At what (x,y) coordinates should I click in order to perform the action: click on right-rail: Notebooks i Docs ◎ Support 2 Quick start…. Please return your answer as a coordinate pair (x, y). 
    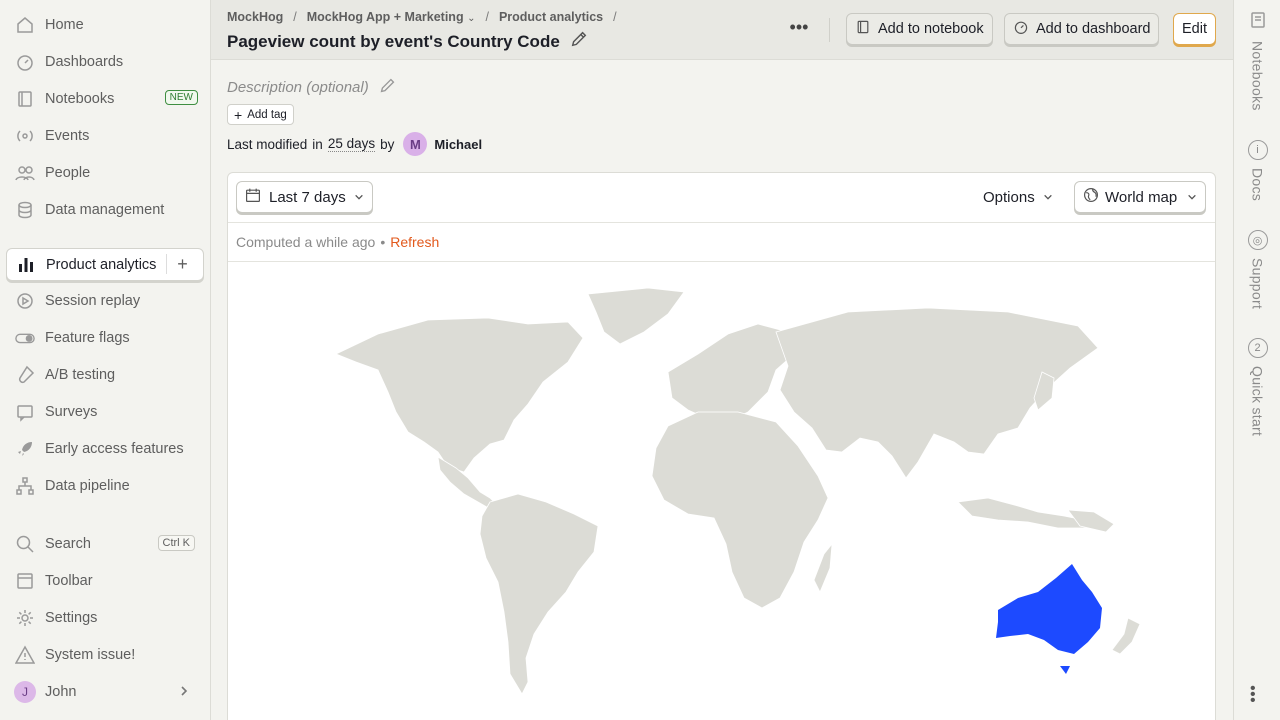
    Looking at the image, I should click on (1256, 360).